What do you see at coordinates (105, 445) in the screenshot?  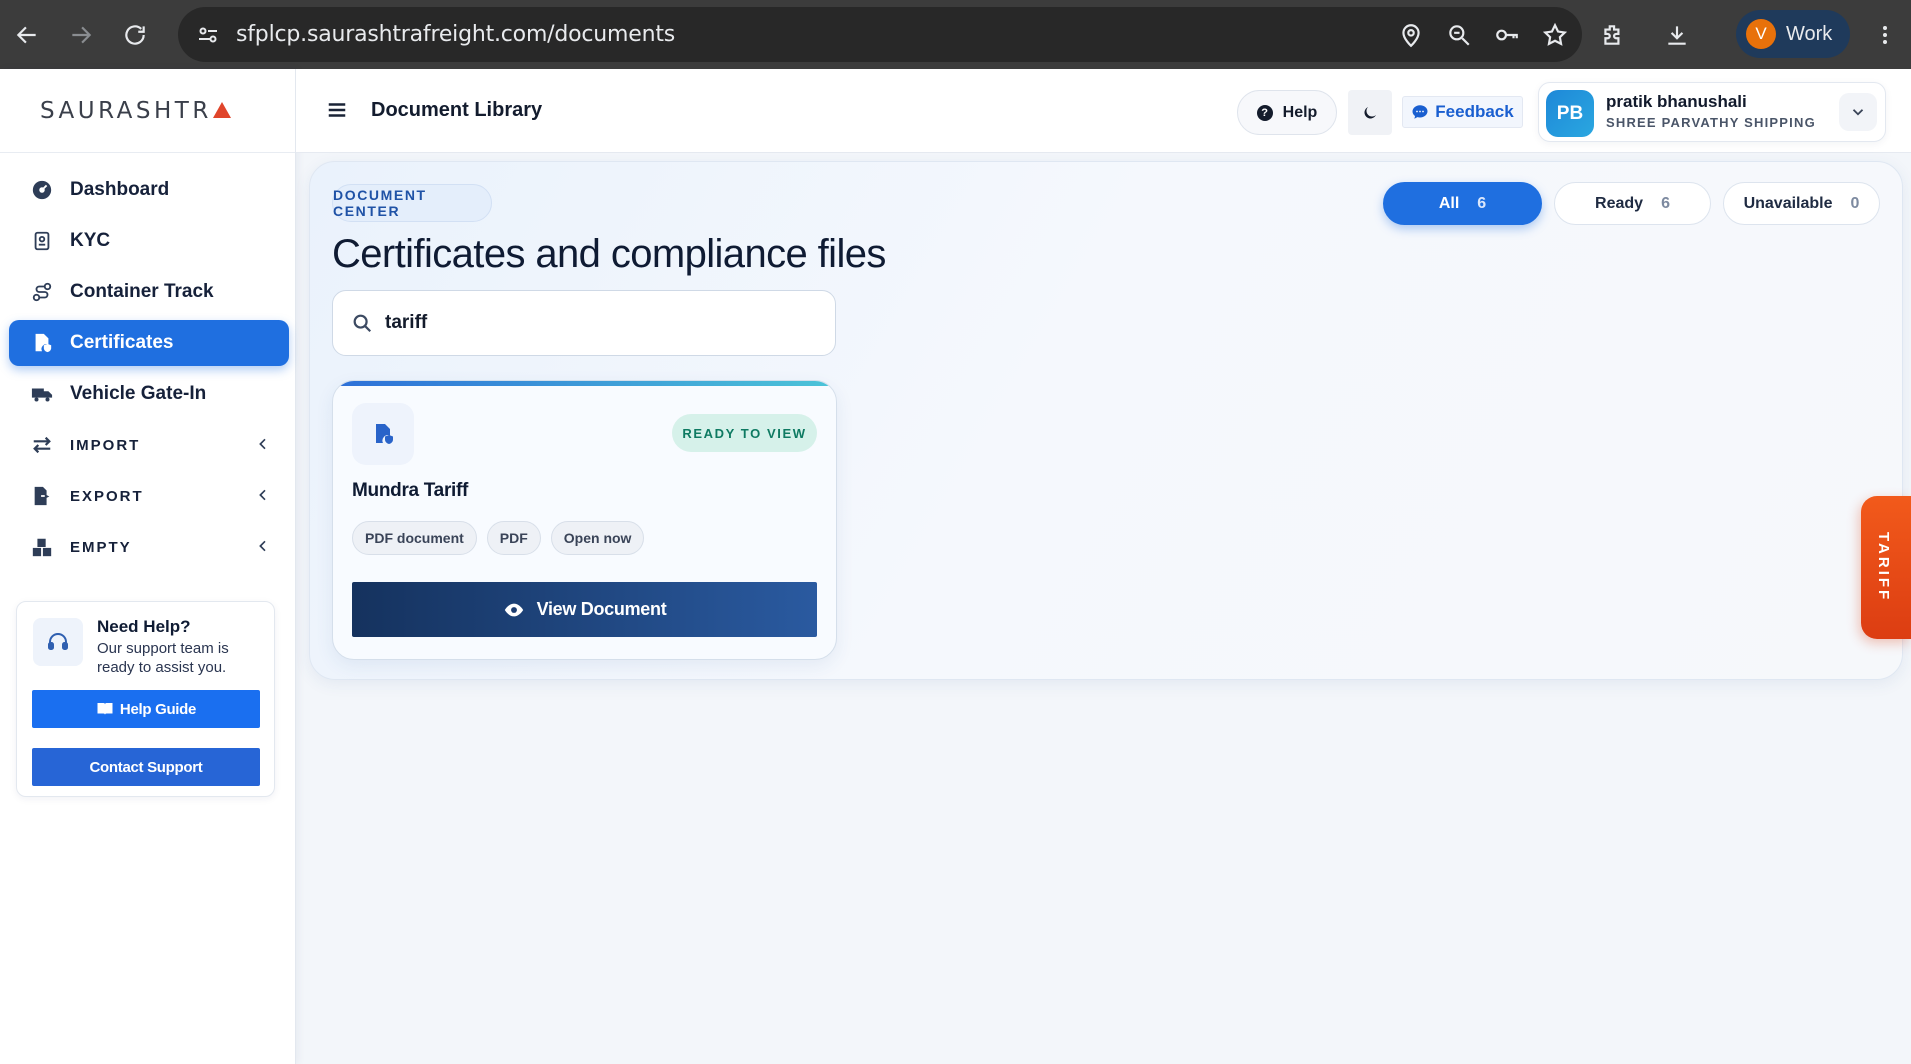 I see `sidebar-section-label: IMPORT` at bounding box center [105, 445].